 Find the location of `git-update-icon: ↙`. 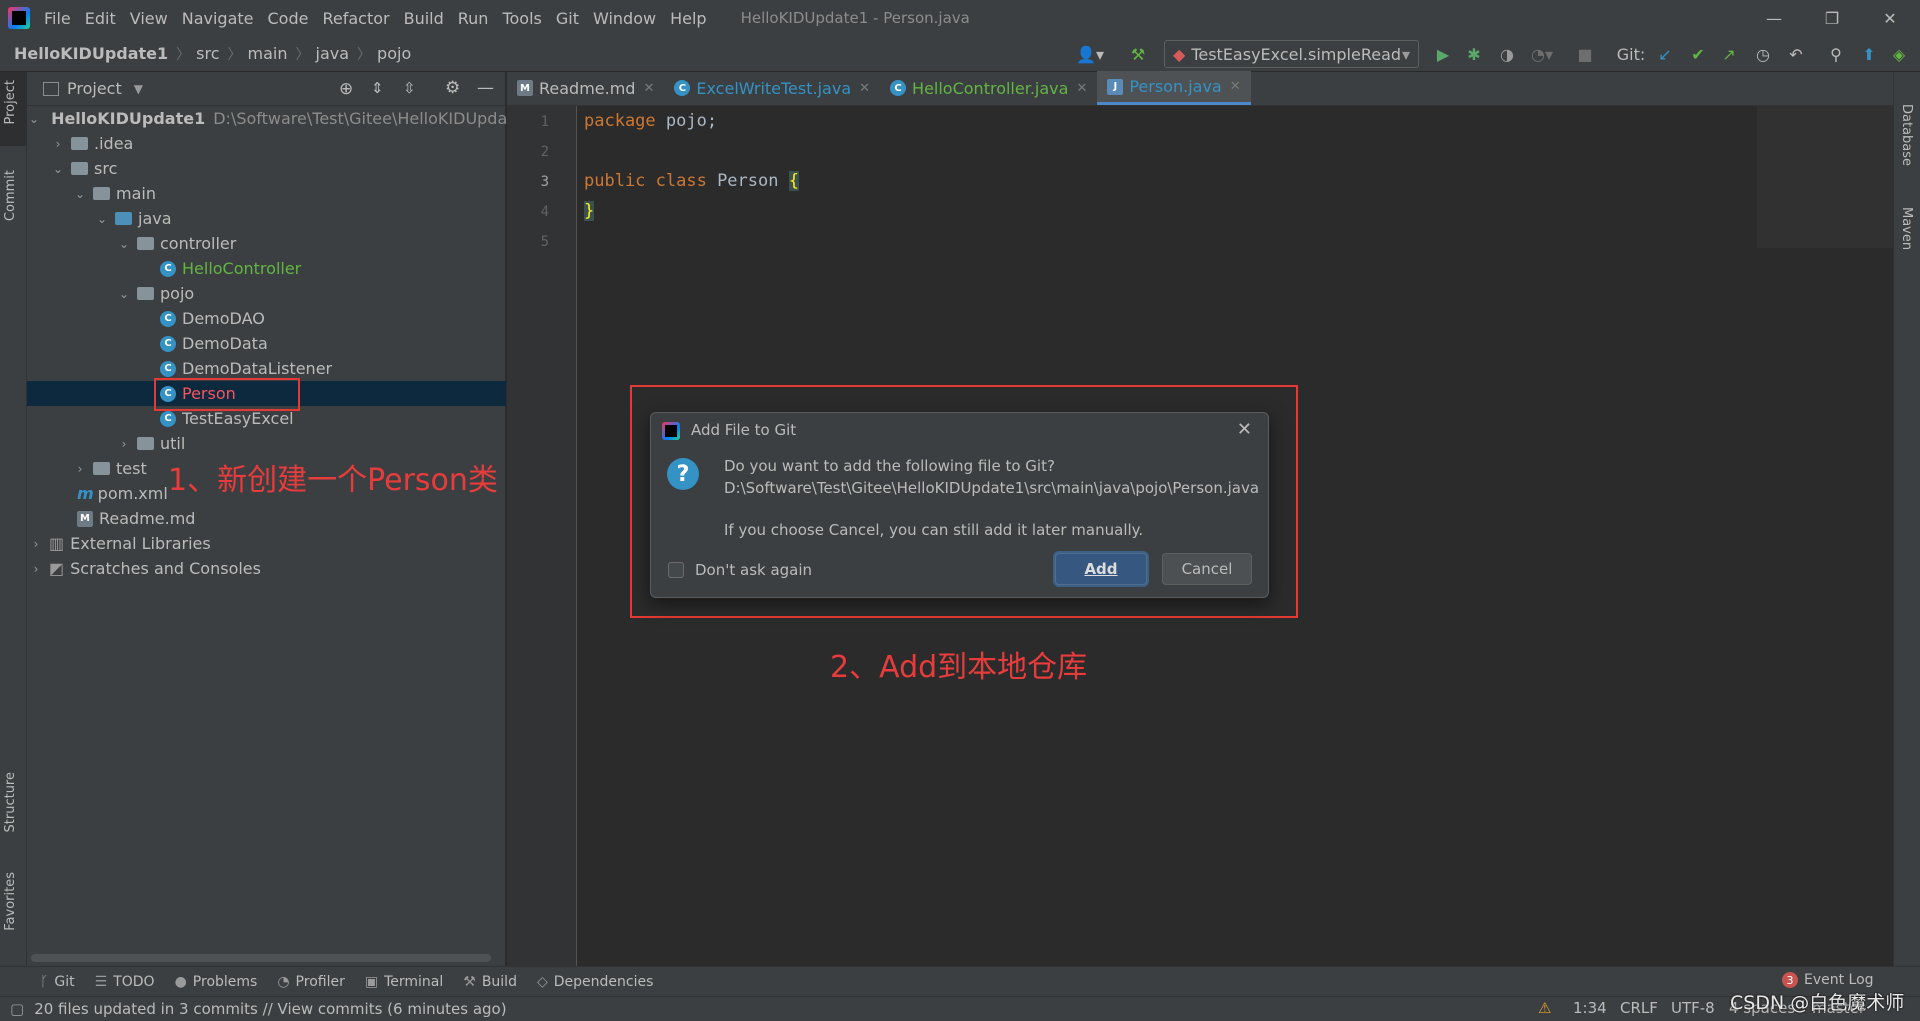

git-update-icon: ↙ is located at coordinates (1665, 54).